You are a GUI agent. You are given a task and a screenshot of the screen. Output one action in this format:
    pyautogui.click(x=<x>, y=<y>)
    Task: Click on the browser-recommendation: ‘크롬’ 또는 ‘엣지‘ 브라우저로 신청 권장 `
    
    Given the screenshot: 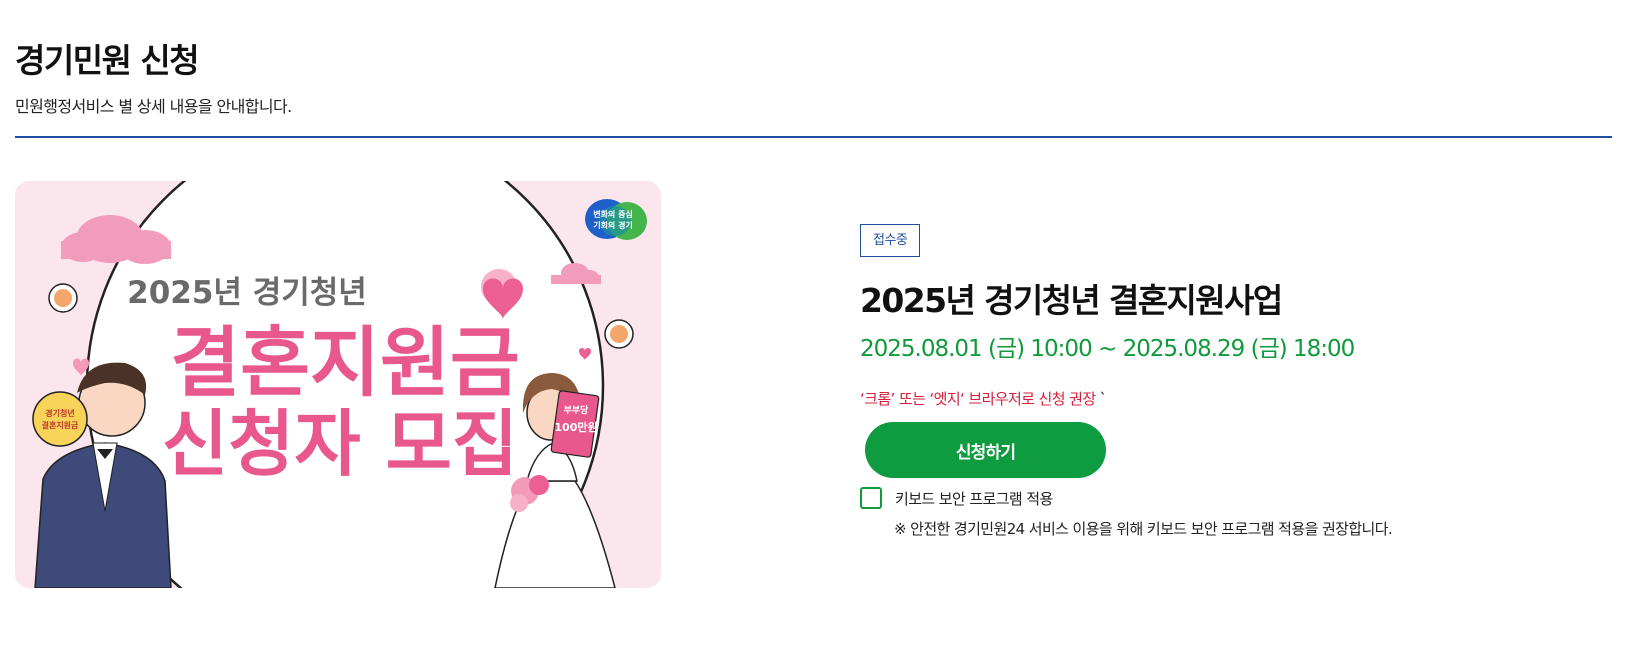 What is the action you would take?
    pyautogui.click(x=983, y=398)
    